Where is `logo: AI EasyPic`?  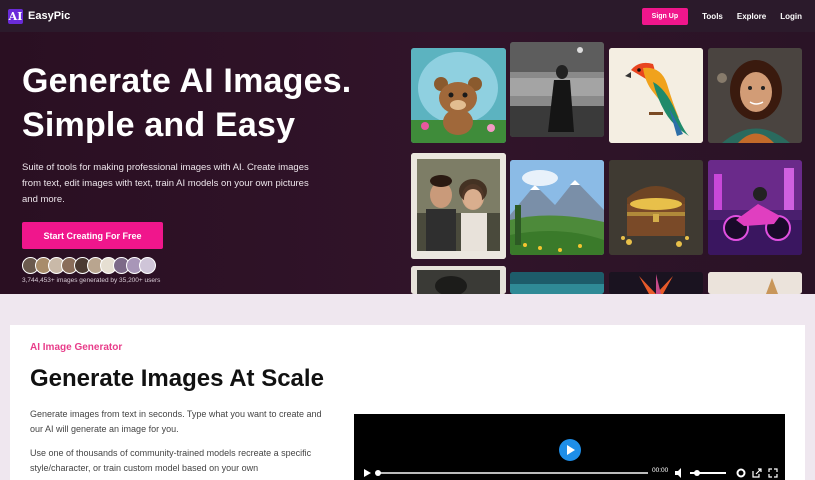
logo: AI EasyPic is located at coordinates (39, 16).